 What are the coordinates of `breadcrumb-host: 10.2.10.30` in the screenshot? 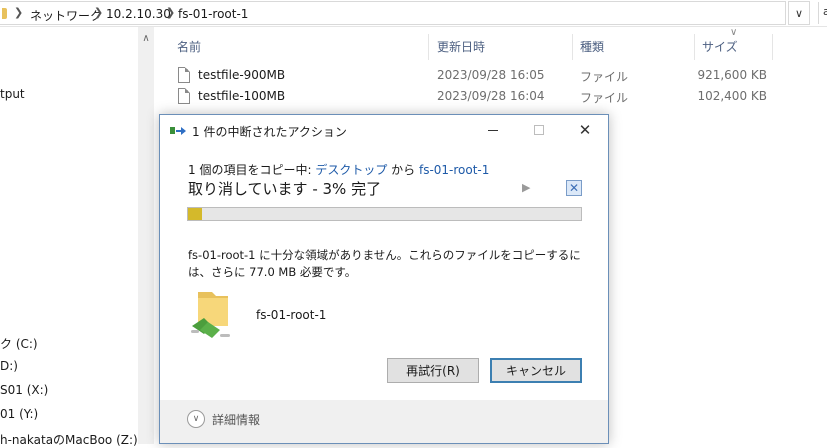 It's located at (138, 14).